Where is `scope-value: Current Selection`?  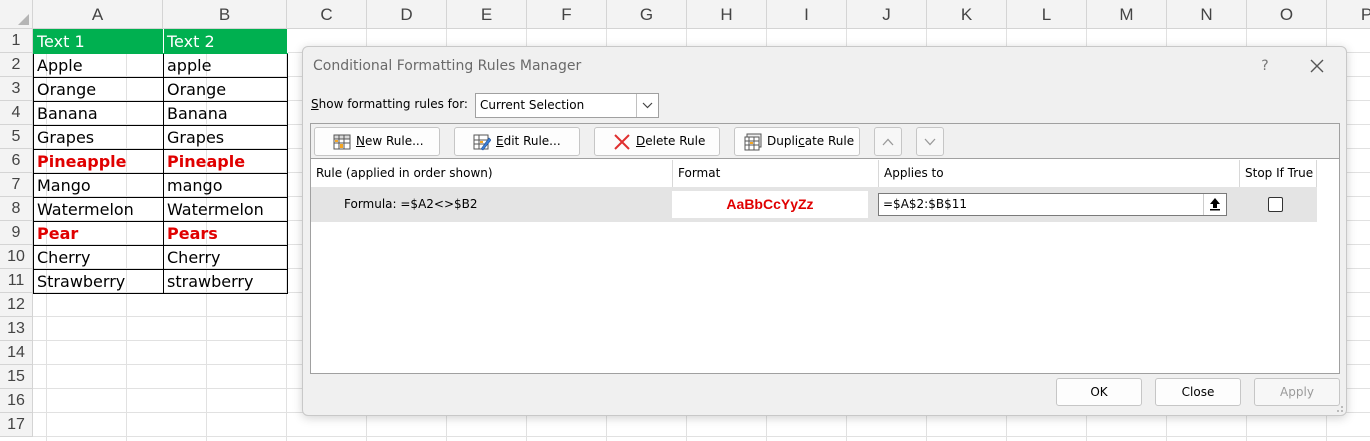
scope-value: Current Selection is located at coordinates (532, 105).